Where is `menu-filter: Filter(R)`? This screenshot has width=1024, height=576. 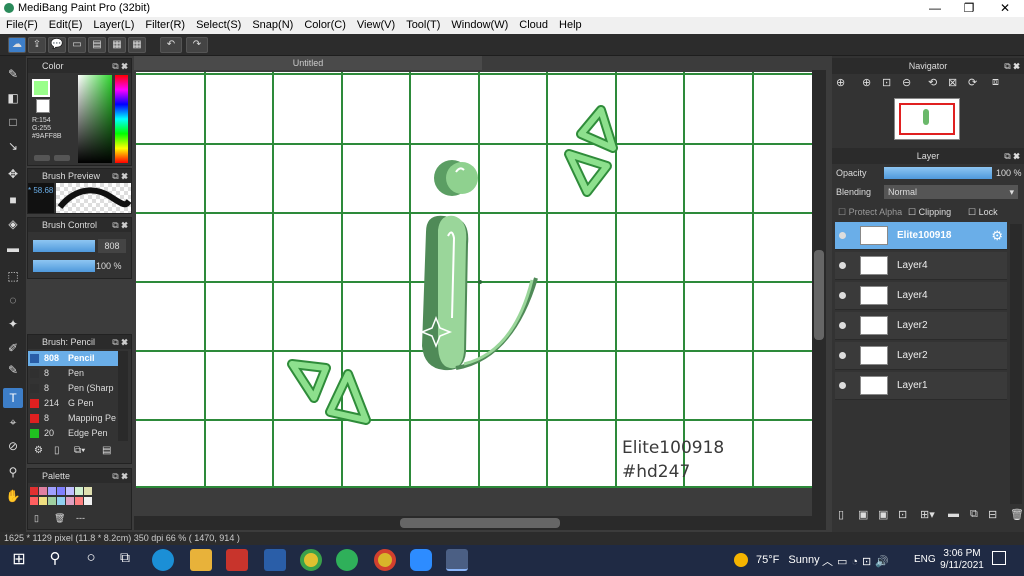 menu-filter: Filter(R) is located at coordinates (164, 24).